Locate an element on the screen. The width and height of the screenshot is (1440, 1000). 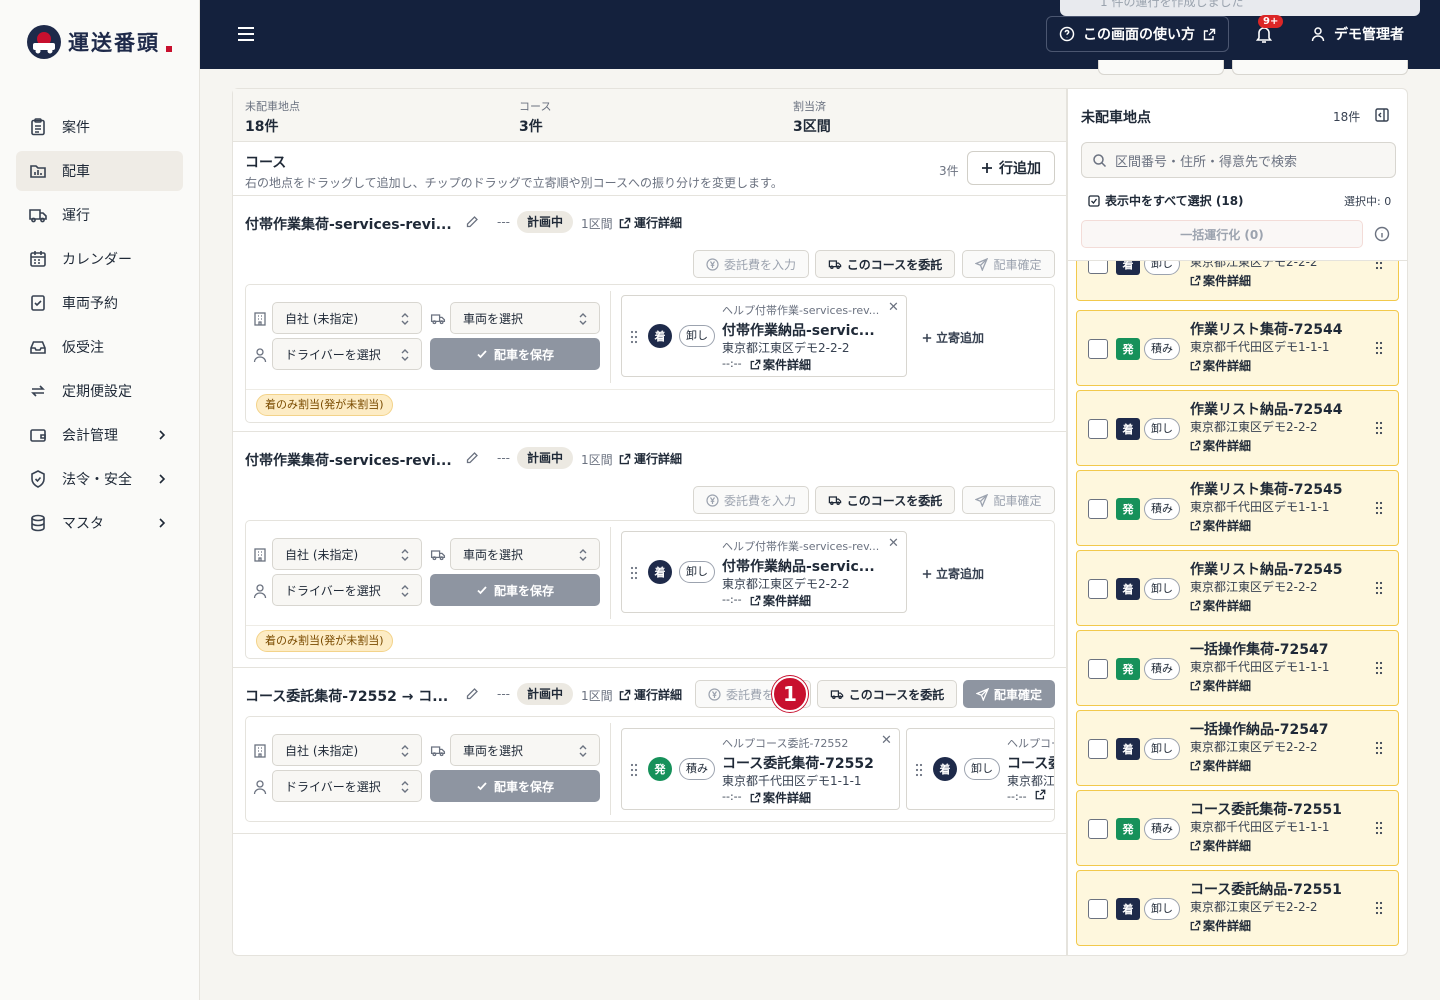
sidebar-item-calendar: カレンダー is located at coordinates (99, 259).